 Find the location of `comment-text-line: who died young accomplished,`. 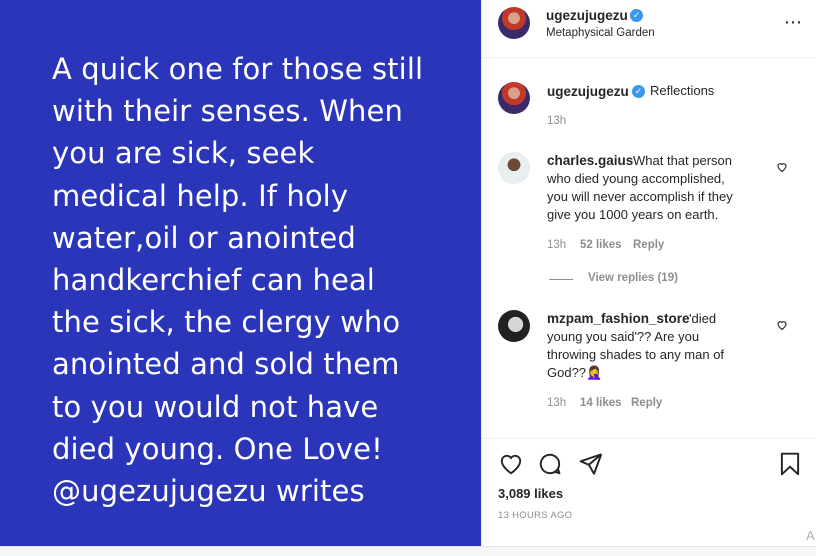

comment-text-line: who died young accomplished, is located at coordinates (636, 178).